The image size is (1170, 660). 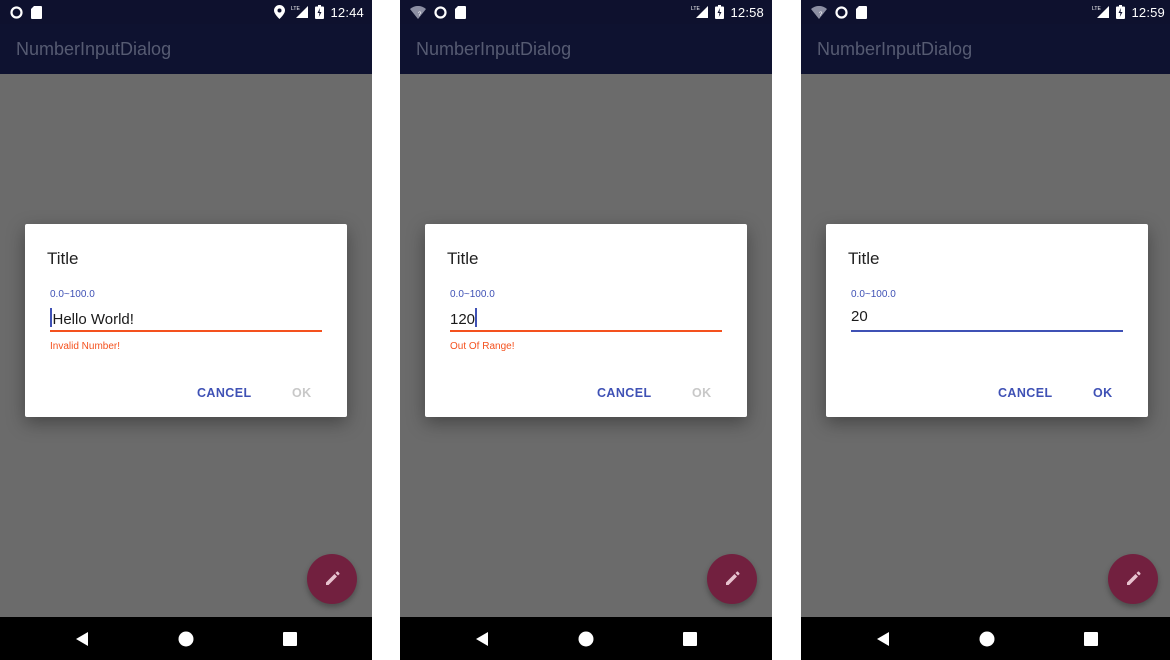 I want to click on input-value-wrapper: 120, so click(x=463, y=318).